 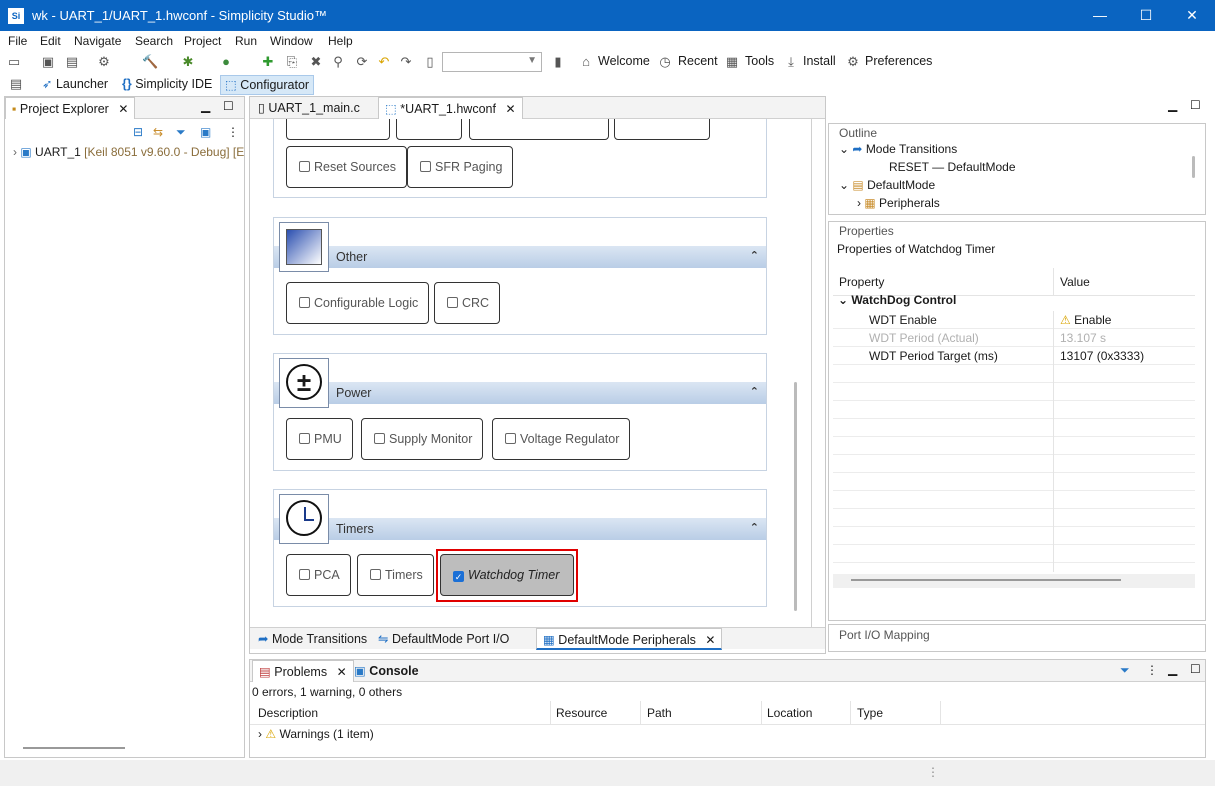 I want to click on build-icon: 🔨, so click(x=150, y=62).